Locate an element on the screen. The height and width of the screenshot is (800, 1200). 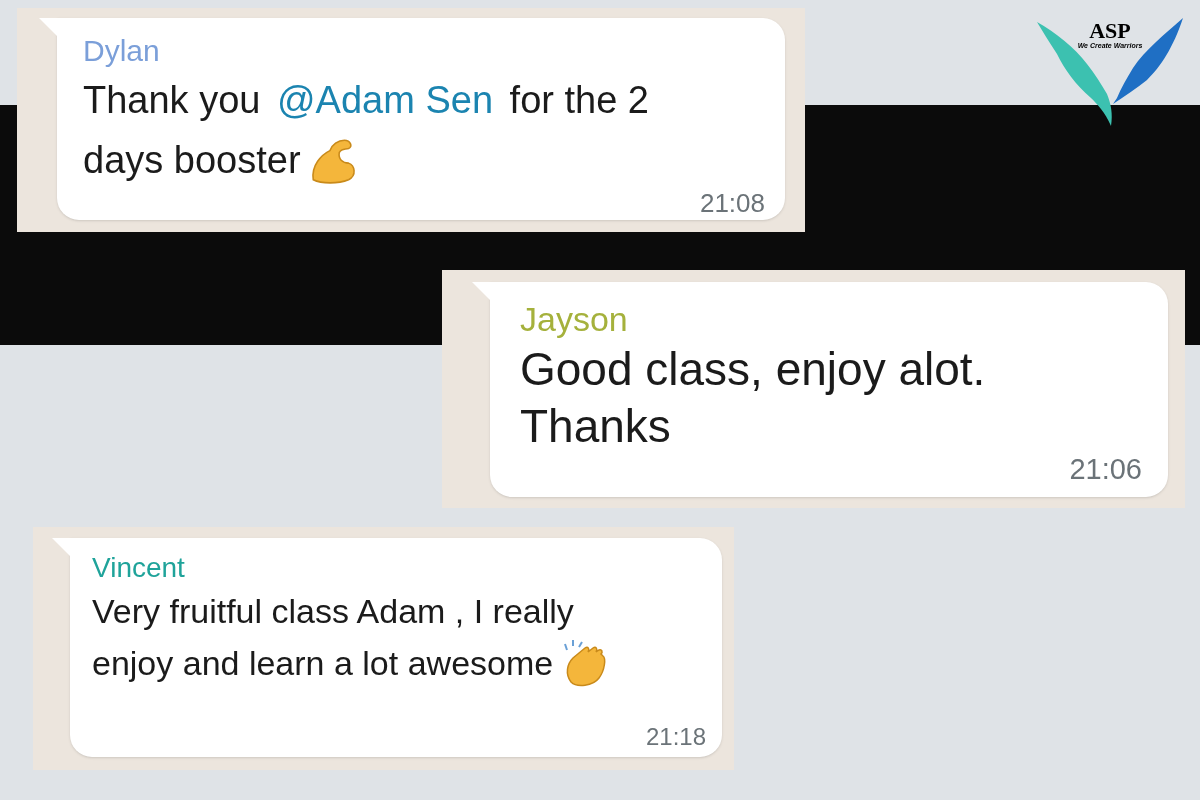
message-text: Good class, enjoy alot. is located at coordinates (753, 369).